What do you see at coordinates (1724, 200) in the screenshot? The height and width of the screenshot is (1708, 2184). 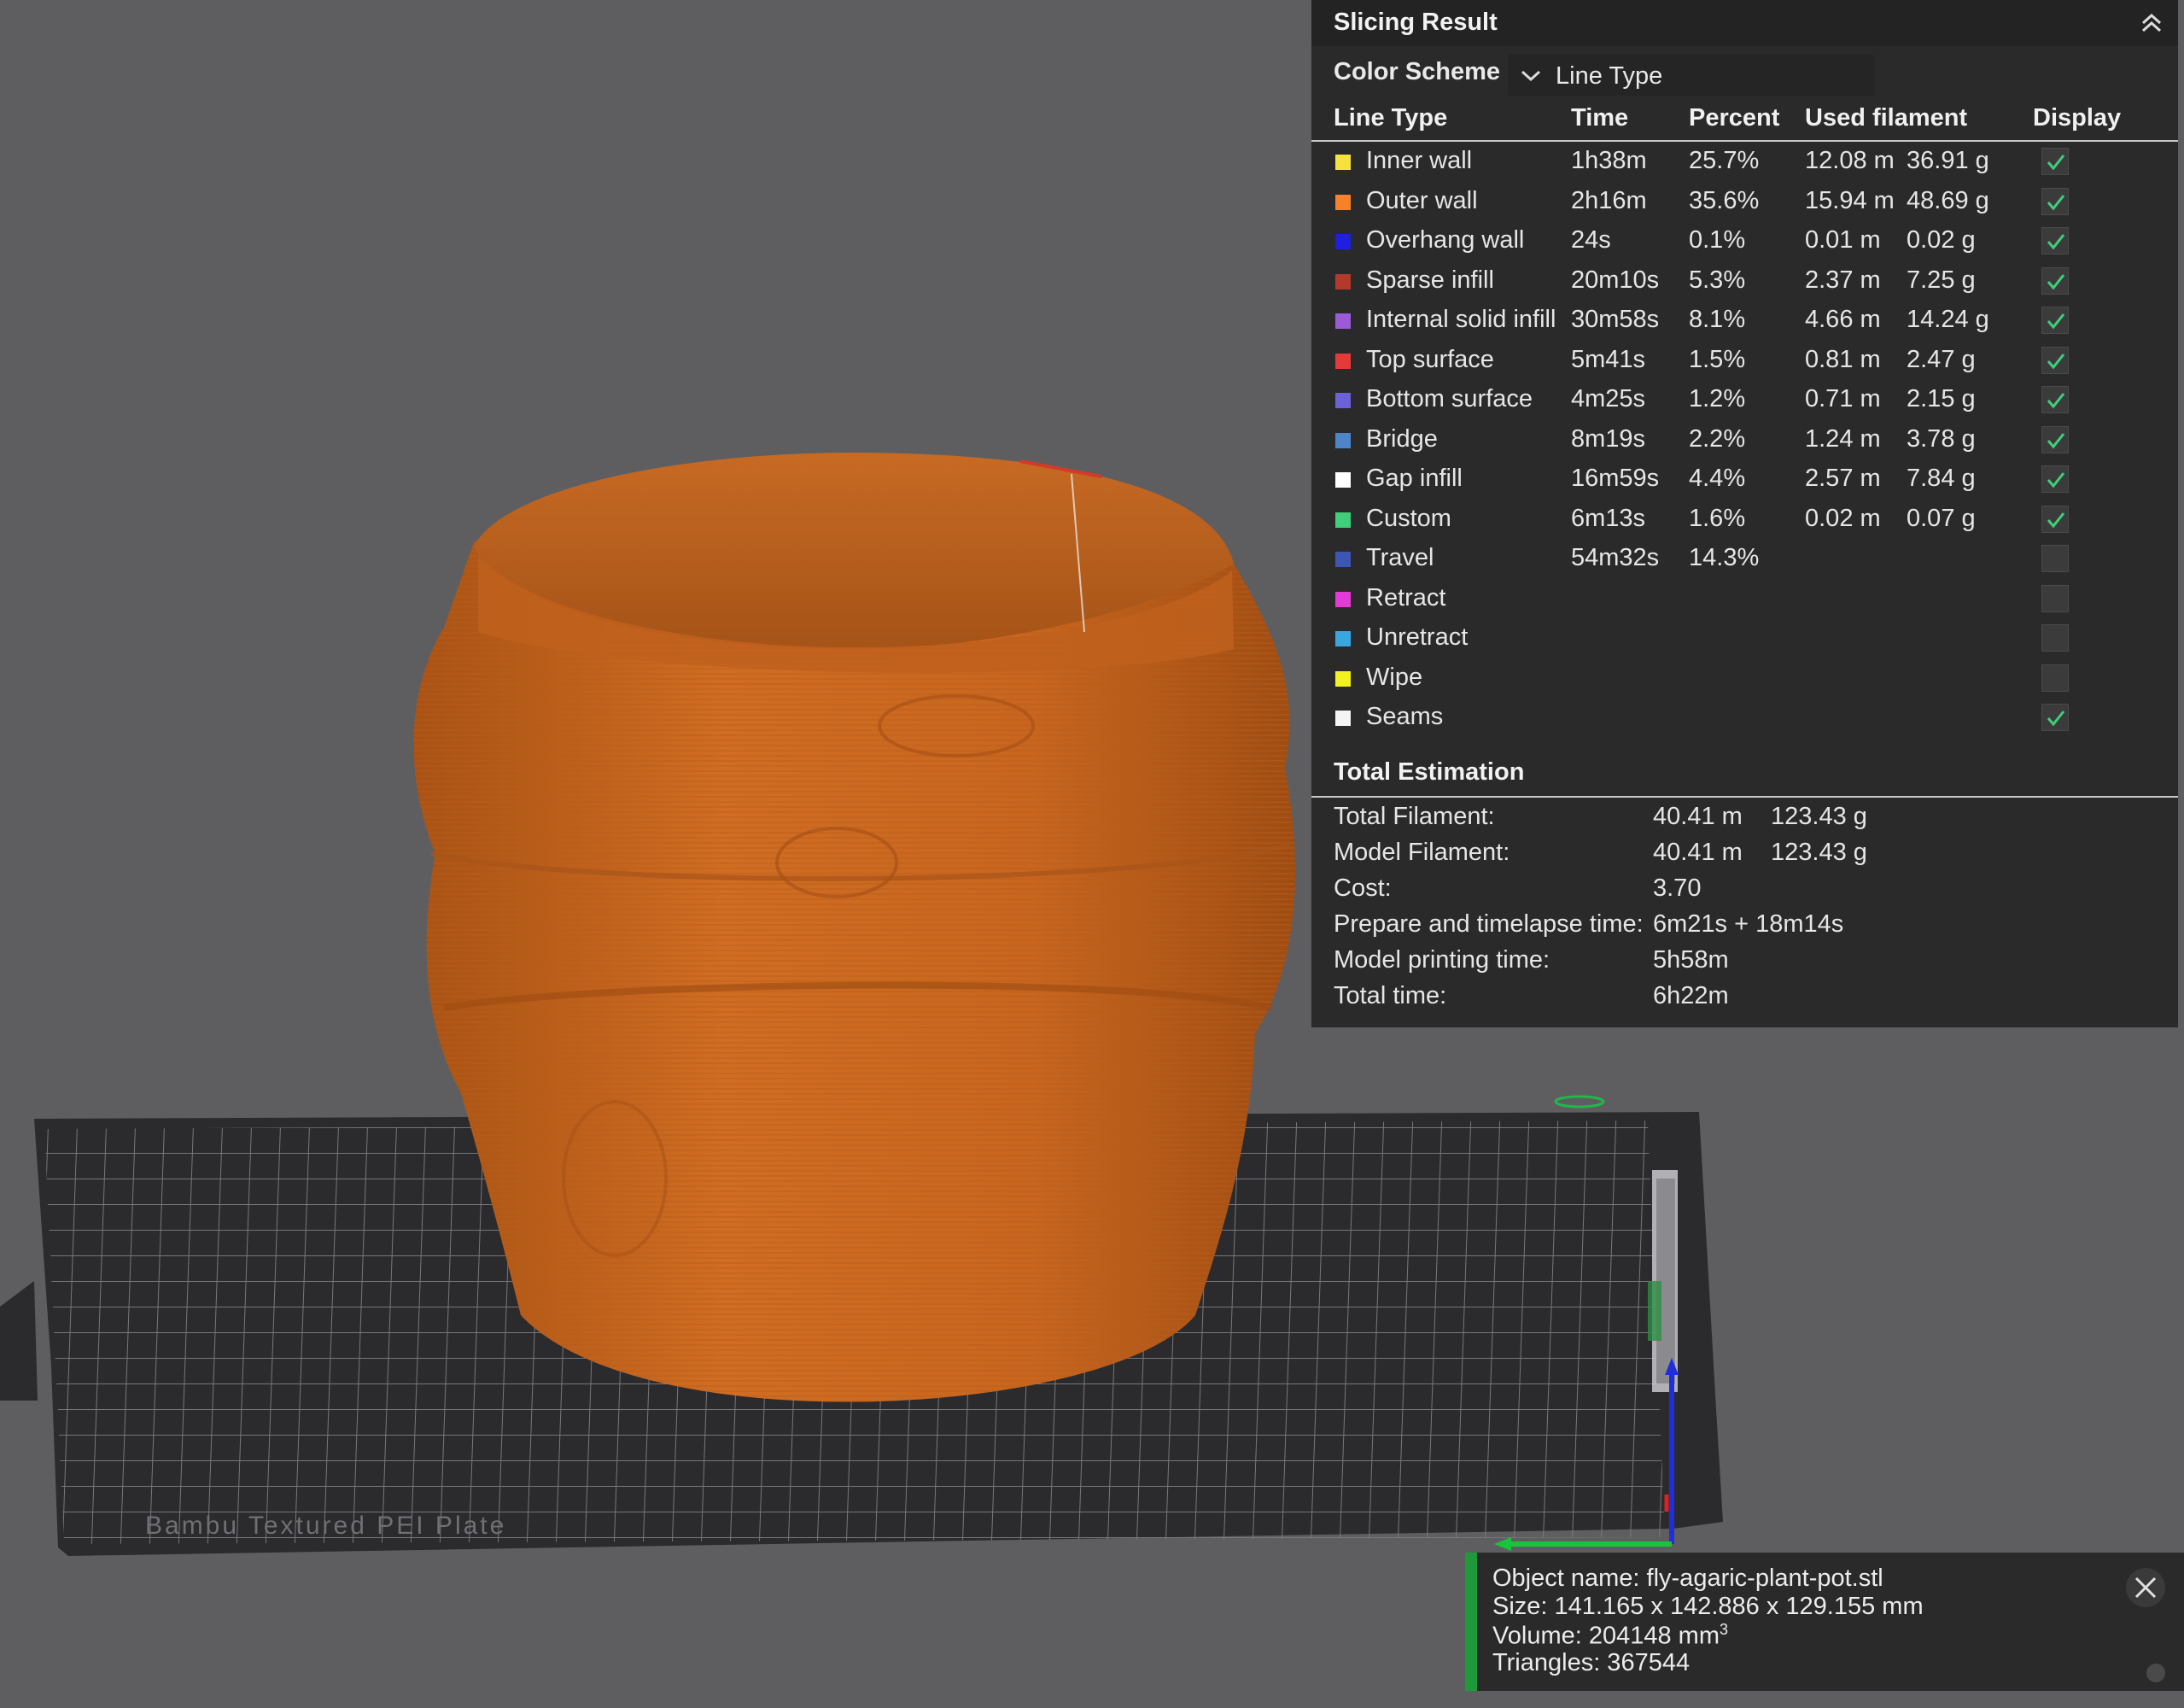 I see `cell-percent: 35.6%` at bounding box center [1724, 200].